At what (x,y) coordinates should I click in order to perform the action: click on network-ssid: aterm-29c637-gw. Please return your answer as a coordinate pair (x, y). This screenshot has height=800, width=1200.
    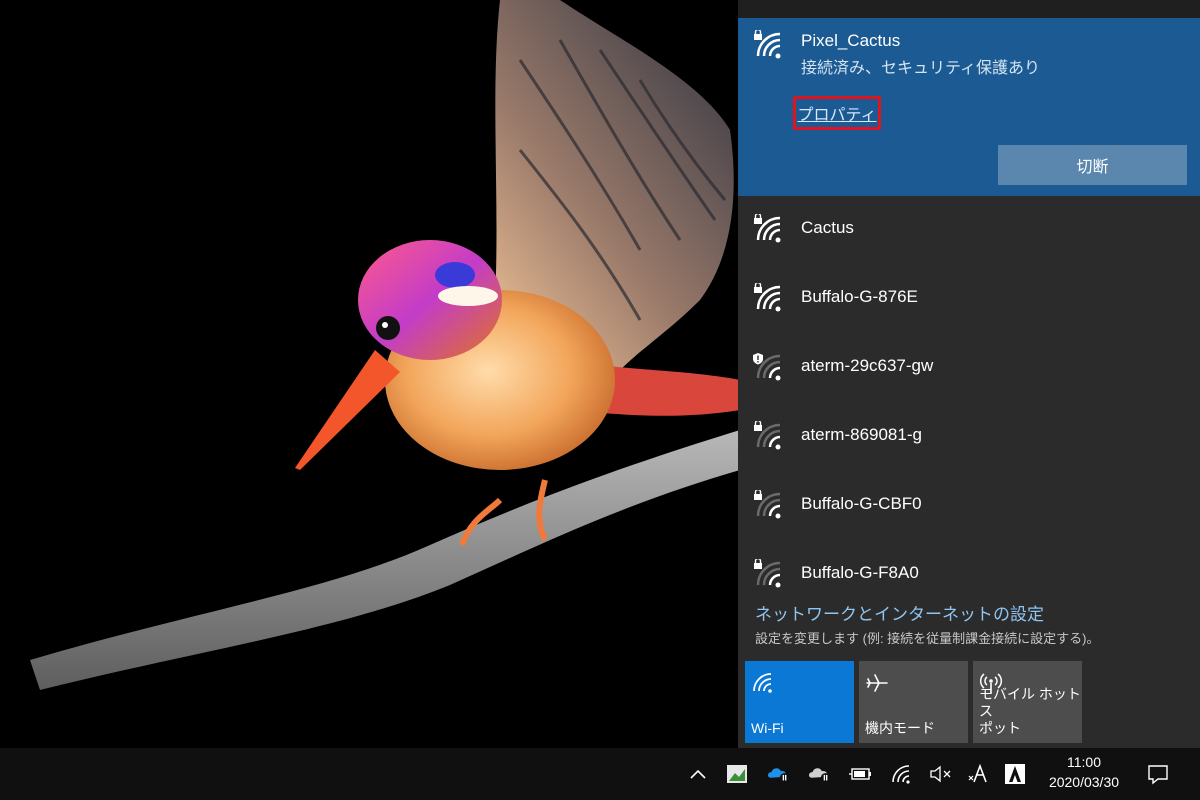
    Looking at the image, I should click on (867, 365).